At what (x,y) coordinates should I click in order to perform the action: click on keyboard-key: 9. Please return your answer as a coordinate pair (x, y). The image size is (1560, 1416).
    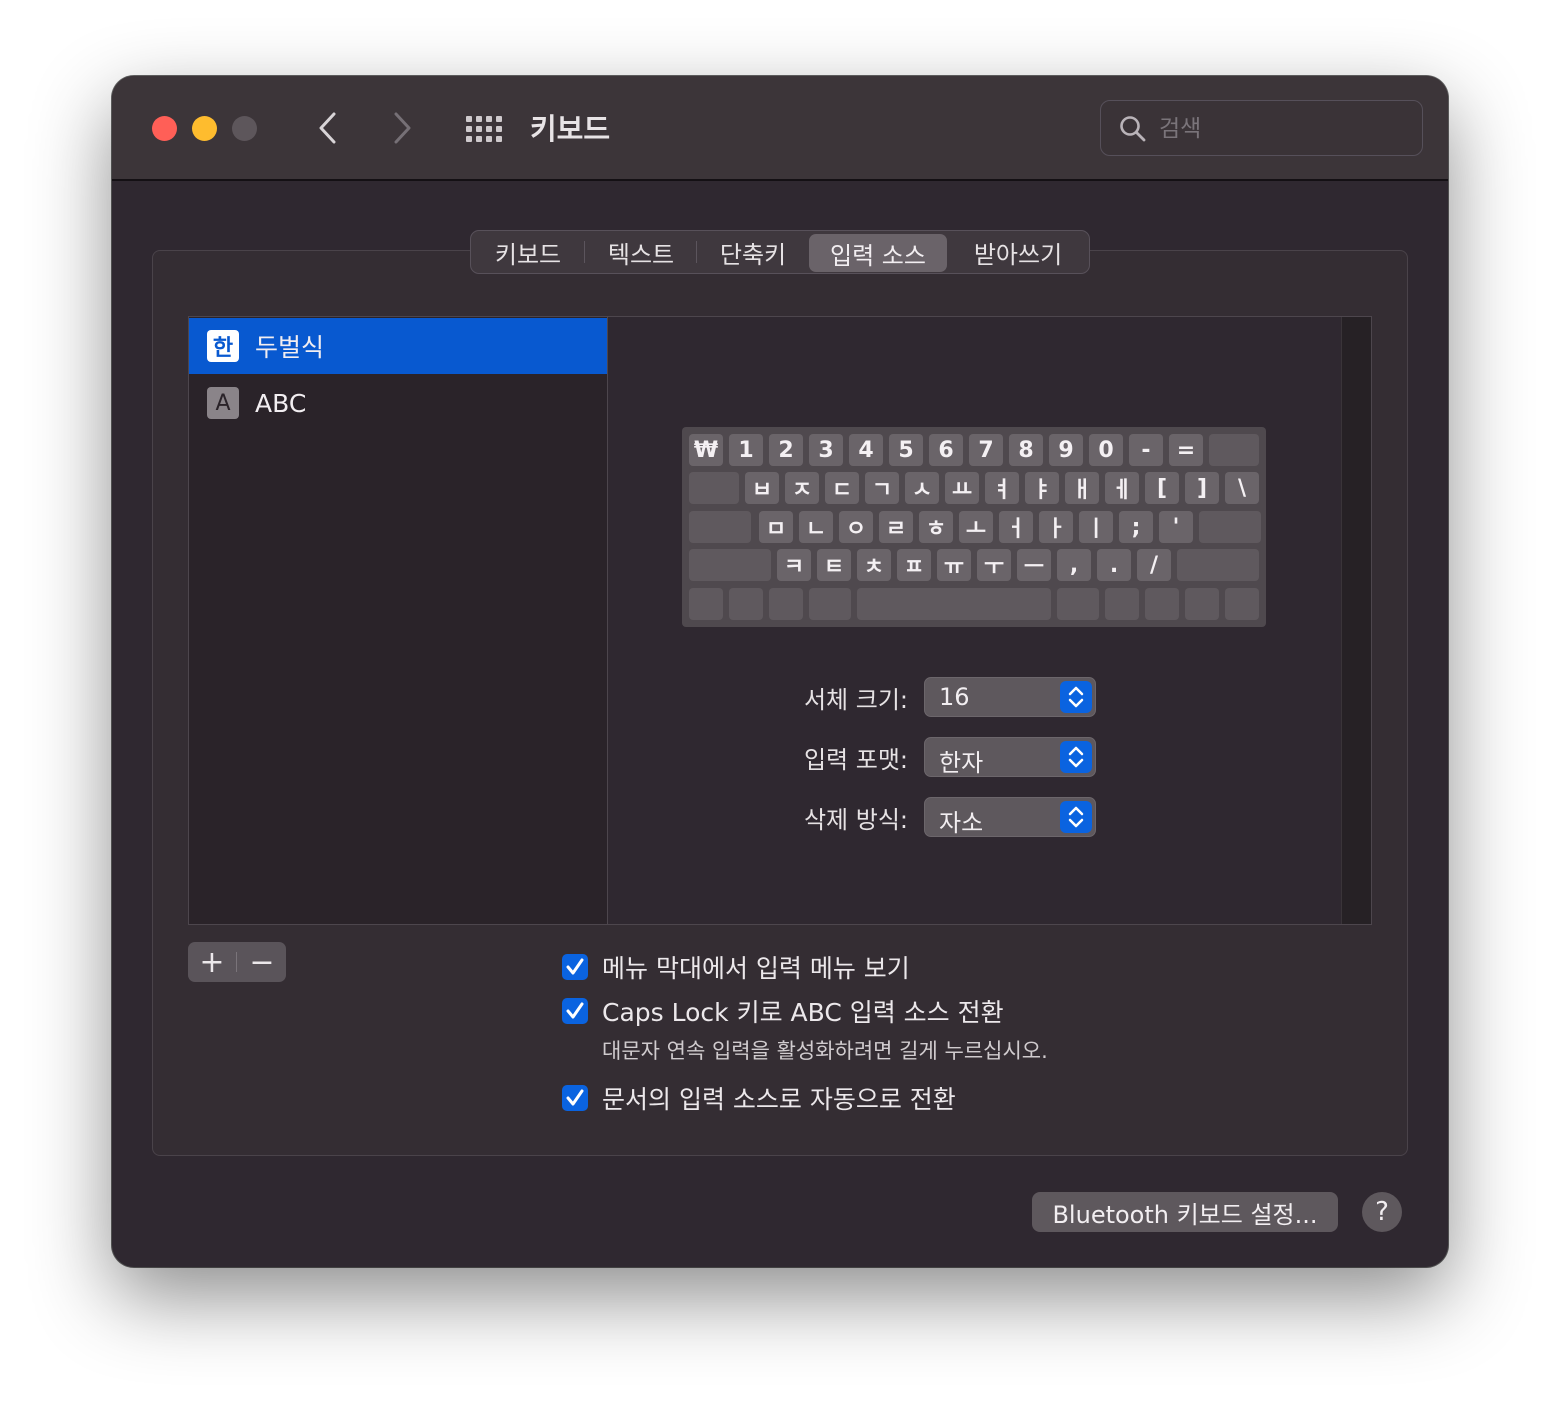
    Looking at the image, I should click on (1066, 450).